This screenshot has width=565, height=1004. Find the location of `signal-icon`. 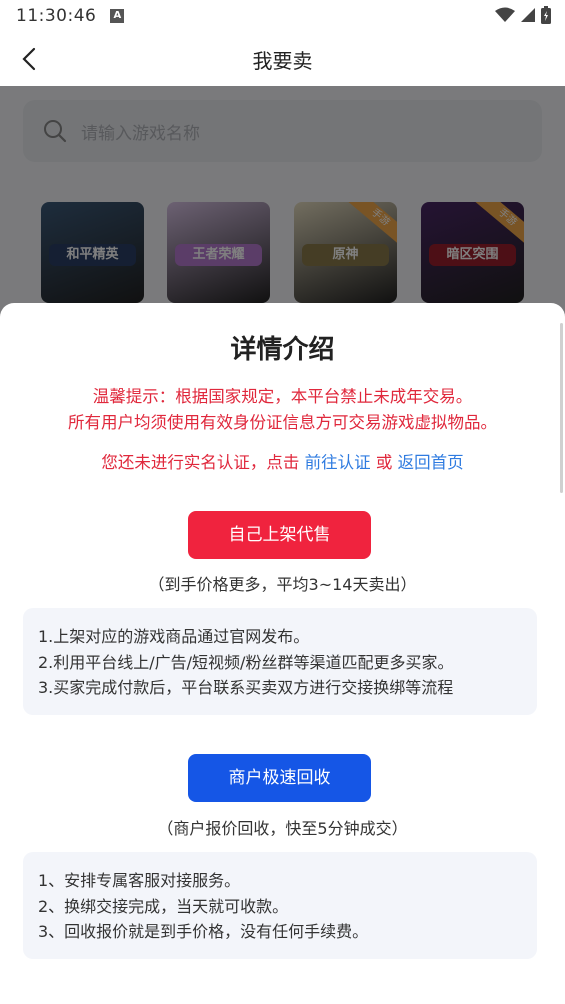

signal-icon is located at coordinates (528, 15).